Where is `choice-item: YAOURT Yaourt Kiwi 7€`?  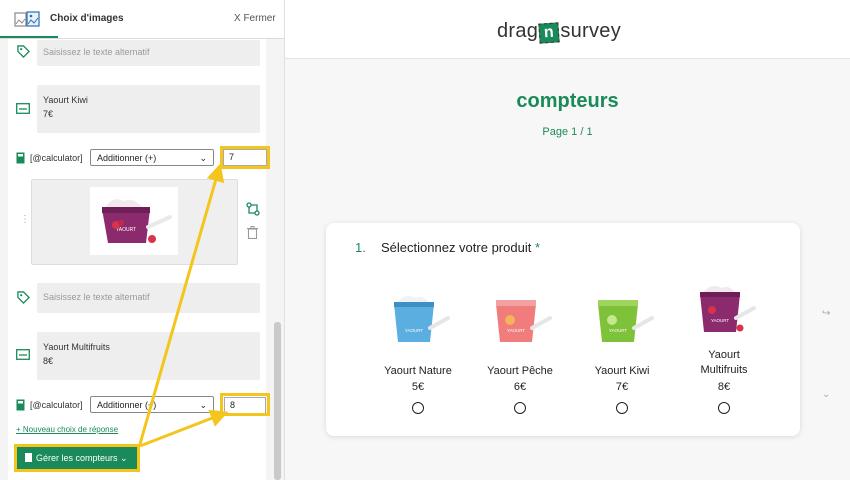
choice-item: YAOURT Yaourt Kiwi 7€ is located at coordinates (622, 353).